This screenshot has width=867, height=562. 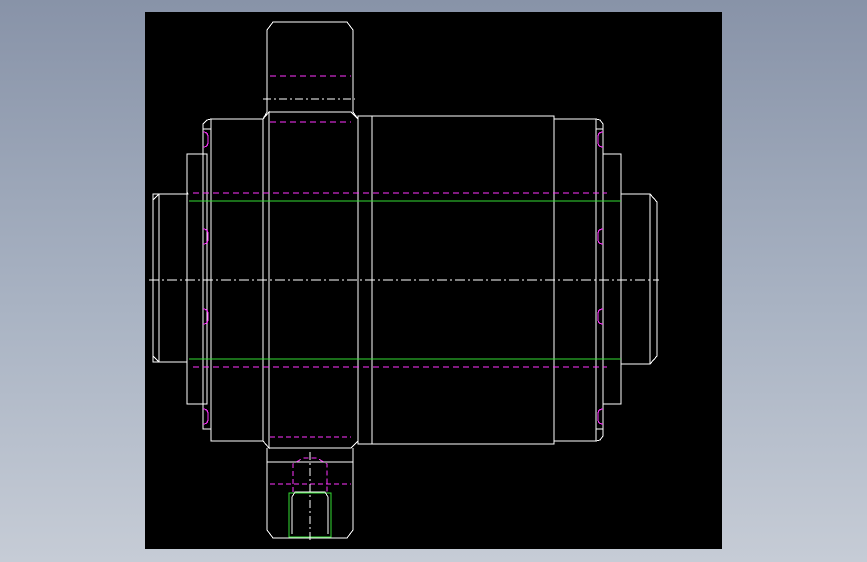 What do you see at coordinates (600, 278) in the screenshot?
I see `right-bolts` at bounding box center [600, 278].